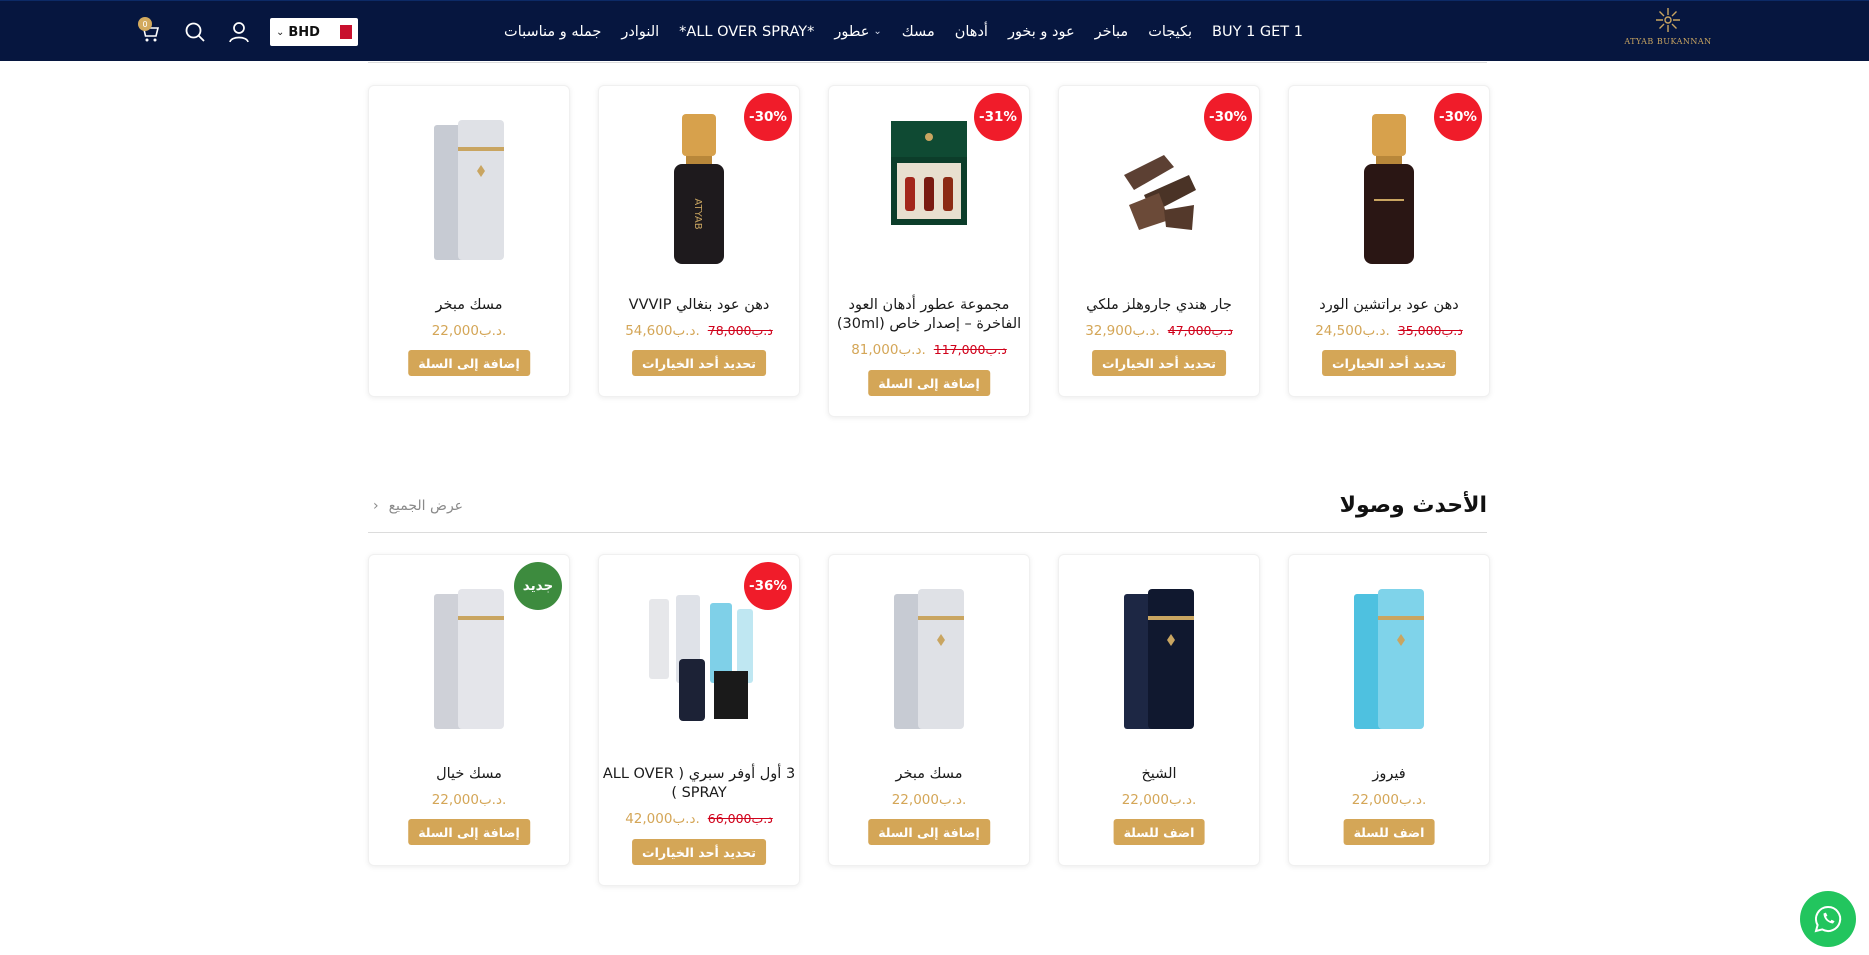 The height and width of the screenshot is (955, 1869). I want to click on discount-badge: -31%, so click(998, 117).